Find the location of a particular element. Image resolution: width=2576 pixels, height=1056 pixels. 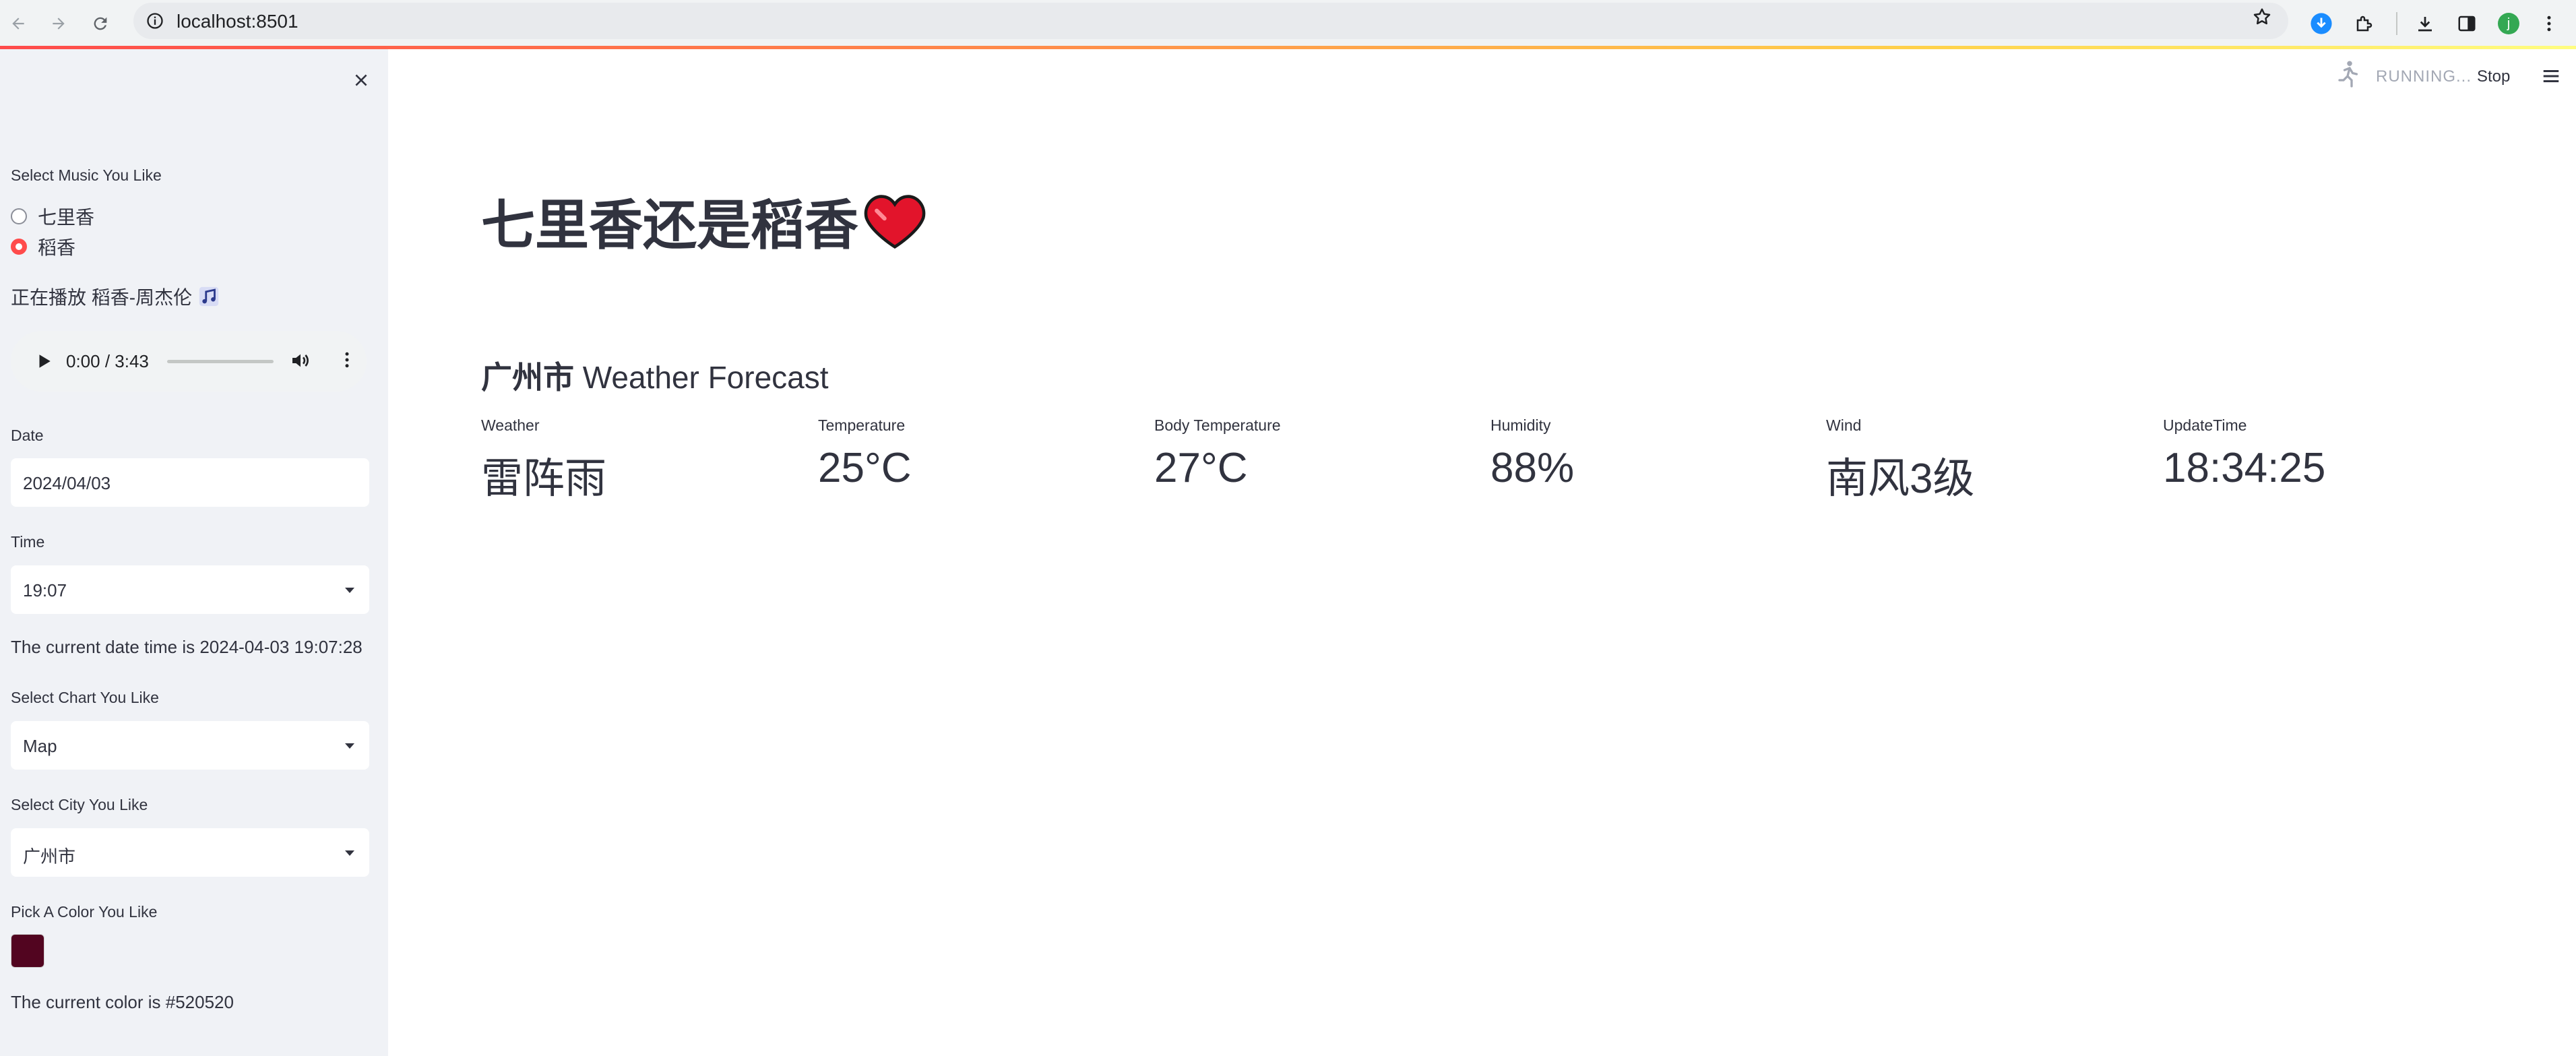

bookmark-star-icon is located at coordinates (2262, 20).